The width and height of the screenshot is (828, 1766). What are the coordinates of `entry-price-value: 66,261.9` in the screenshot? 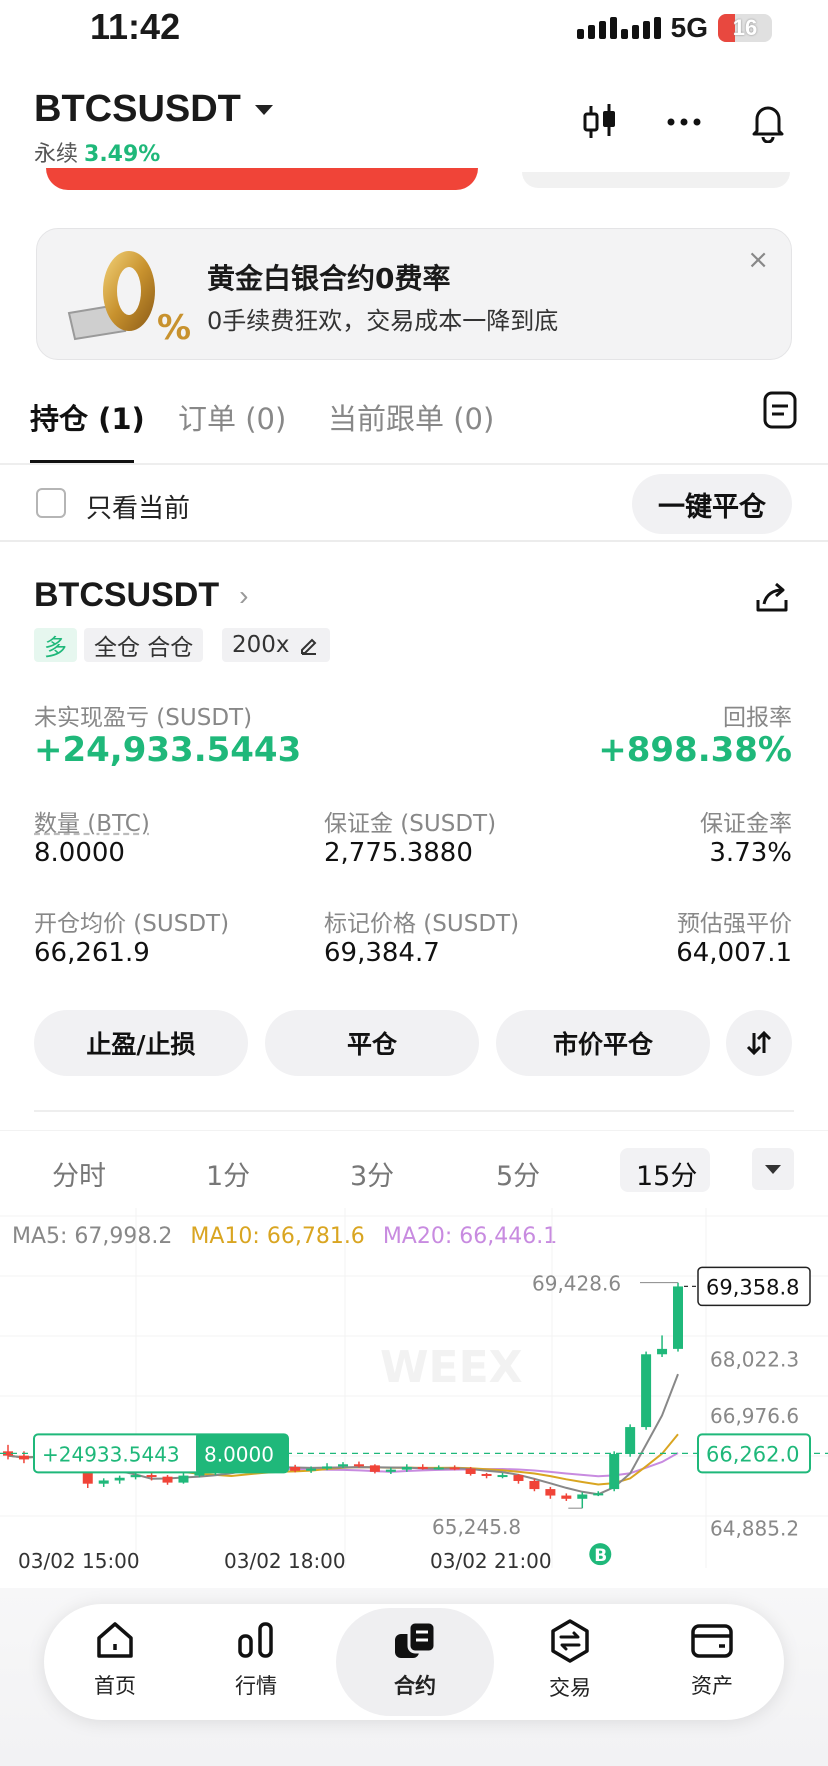 It's located at (92, 953).